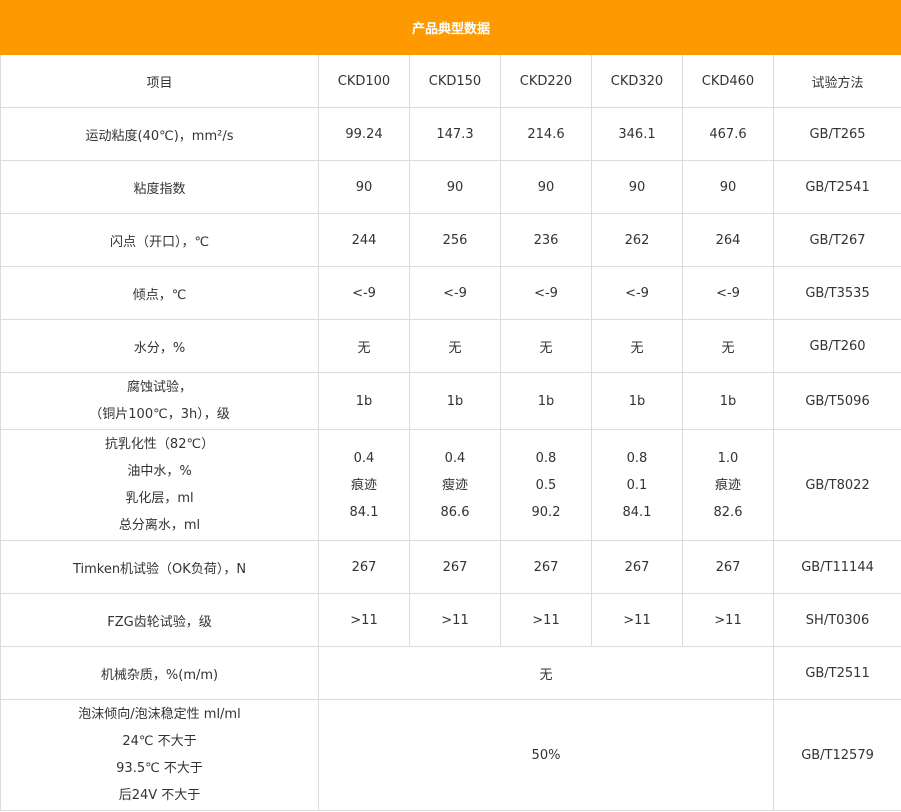 The width and height of the screenshot is (901, 812). Describe the element at coordinates (159, 755) in the screenshot. I see `row-item-cell: 泡沫倾向/泡沫稳定性 ml/ml 24℃ 不大于 93.5℃ 不大于 后24V 不大于` at that location.